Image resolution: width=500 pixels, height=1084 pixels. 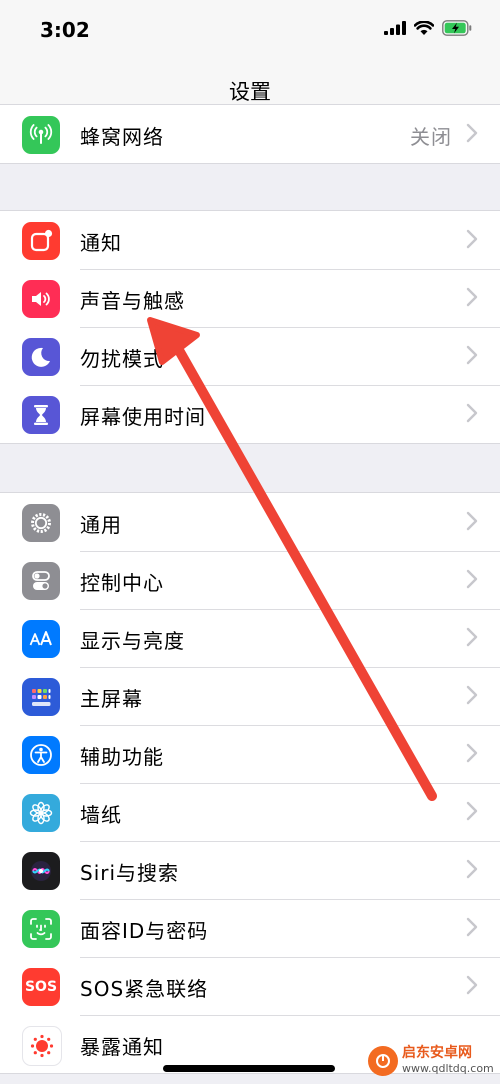 I want to click on settings-row-label: 勿扰模式, so click(x=122, y=359).